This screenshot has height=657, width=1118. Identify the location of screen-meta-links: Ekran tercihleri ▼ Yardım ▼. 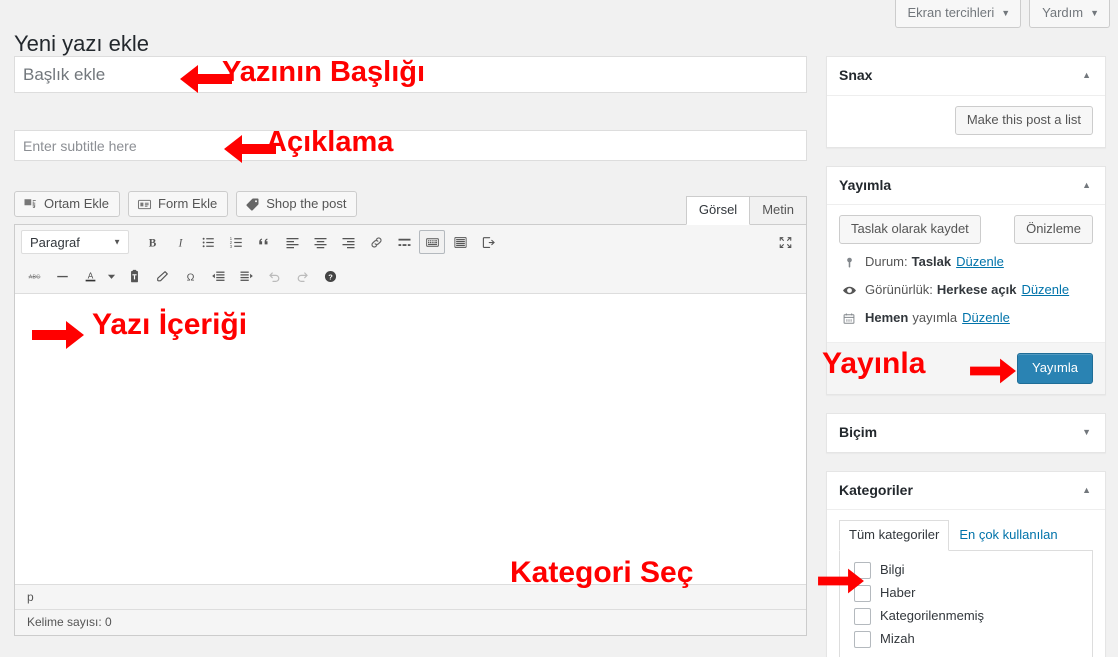
(1002, 14).